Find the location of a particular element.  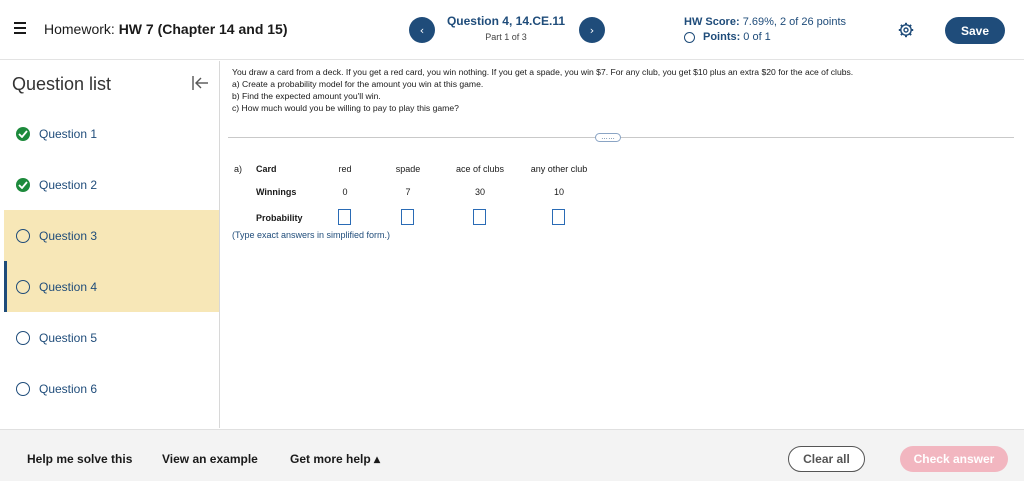

card-row-label: Card is located at coordinates (266, 169).